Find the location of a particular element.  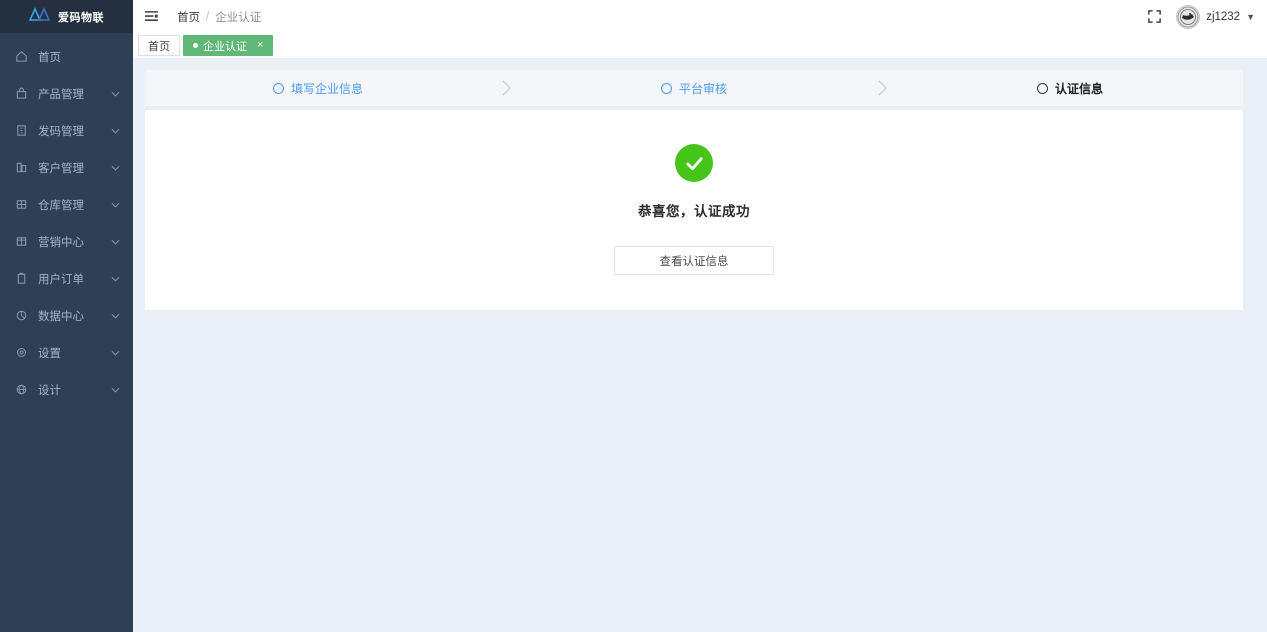

mountain-logo-icon is located at coordinates (39, 16).